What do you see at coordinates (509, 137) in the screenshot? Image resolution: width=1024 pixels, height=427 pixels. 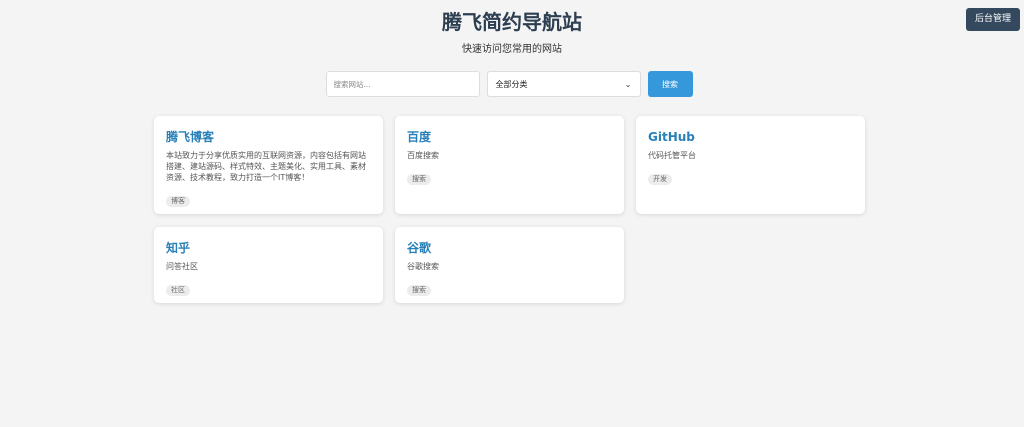 I see `site-title: 百度` at bounding box center [509, 137].